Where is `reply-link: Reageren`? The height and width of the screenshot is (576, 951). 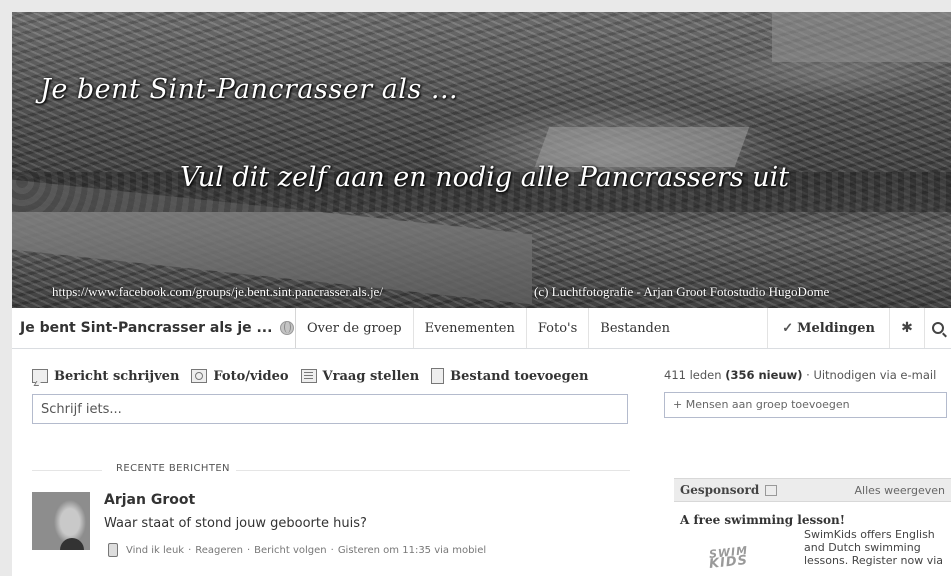
reply-link: Reageren is located at coordinates (219, 550).